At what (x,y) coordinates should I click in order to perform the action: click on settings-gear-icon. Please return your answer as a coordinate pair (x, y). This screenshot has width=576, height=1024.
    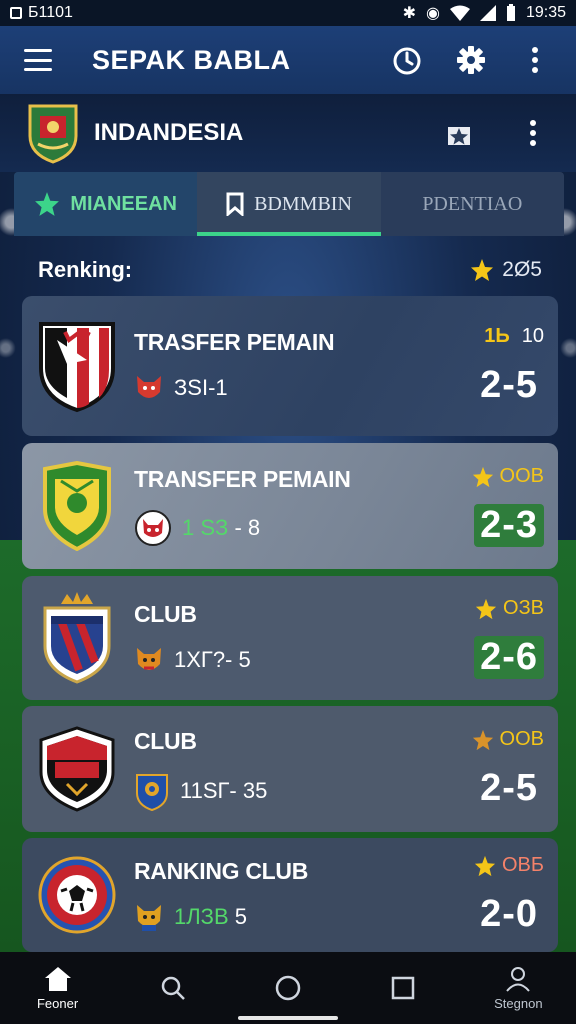
    Looking at the image, I should click on (471, 60).